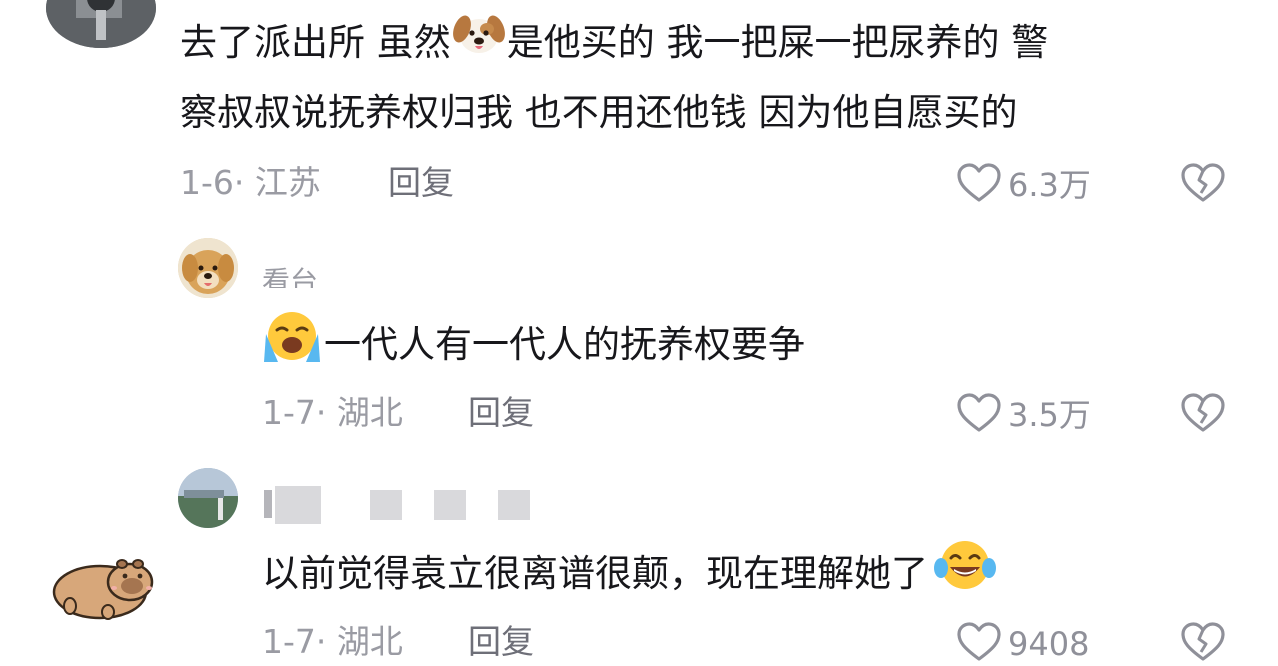 This screenshot has height=666, width=1278. I want to click on capybara-sticker-icon, so click(103, 587).